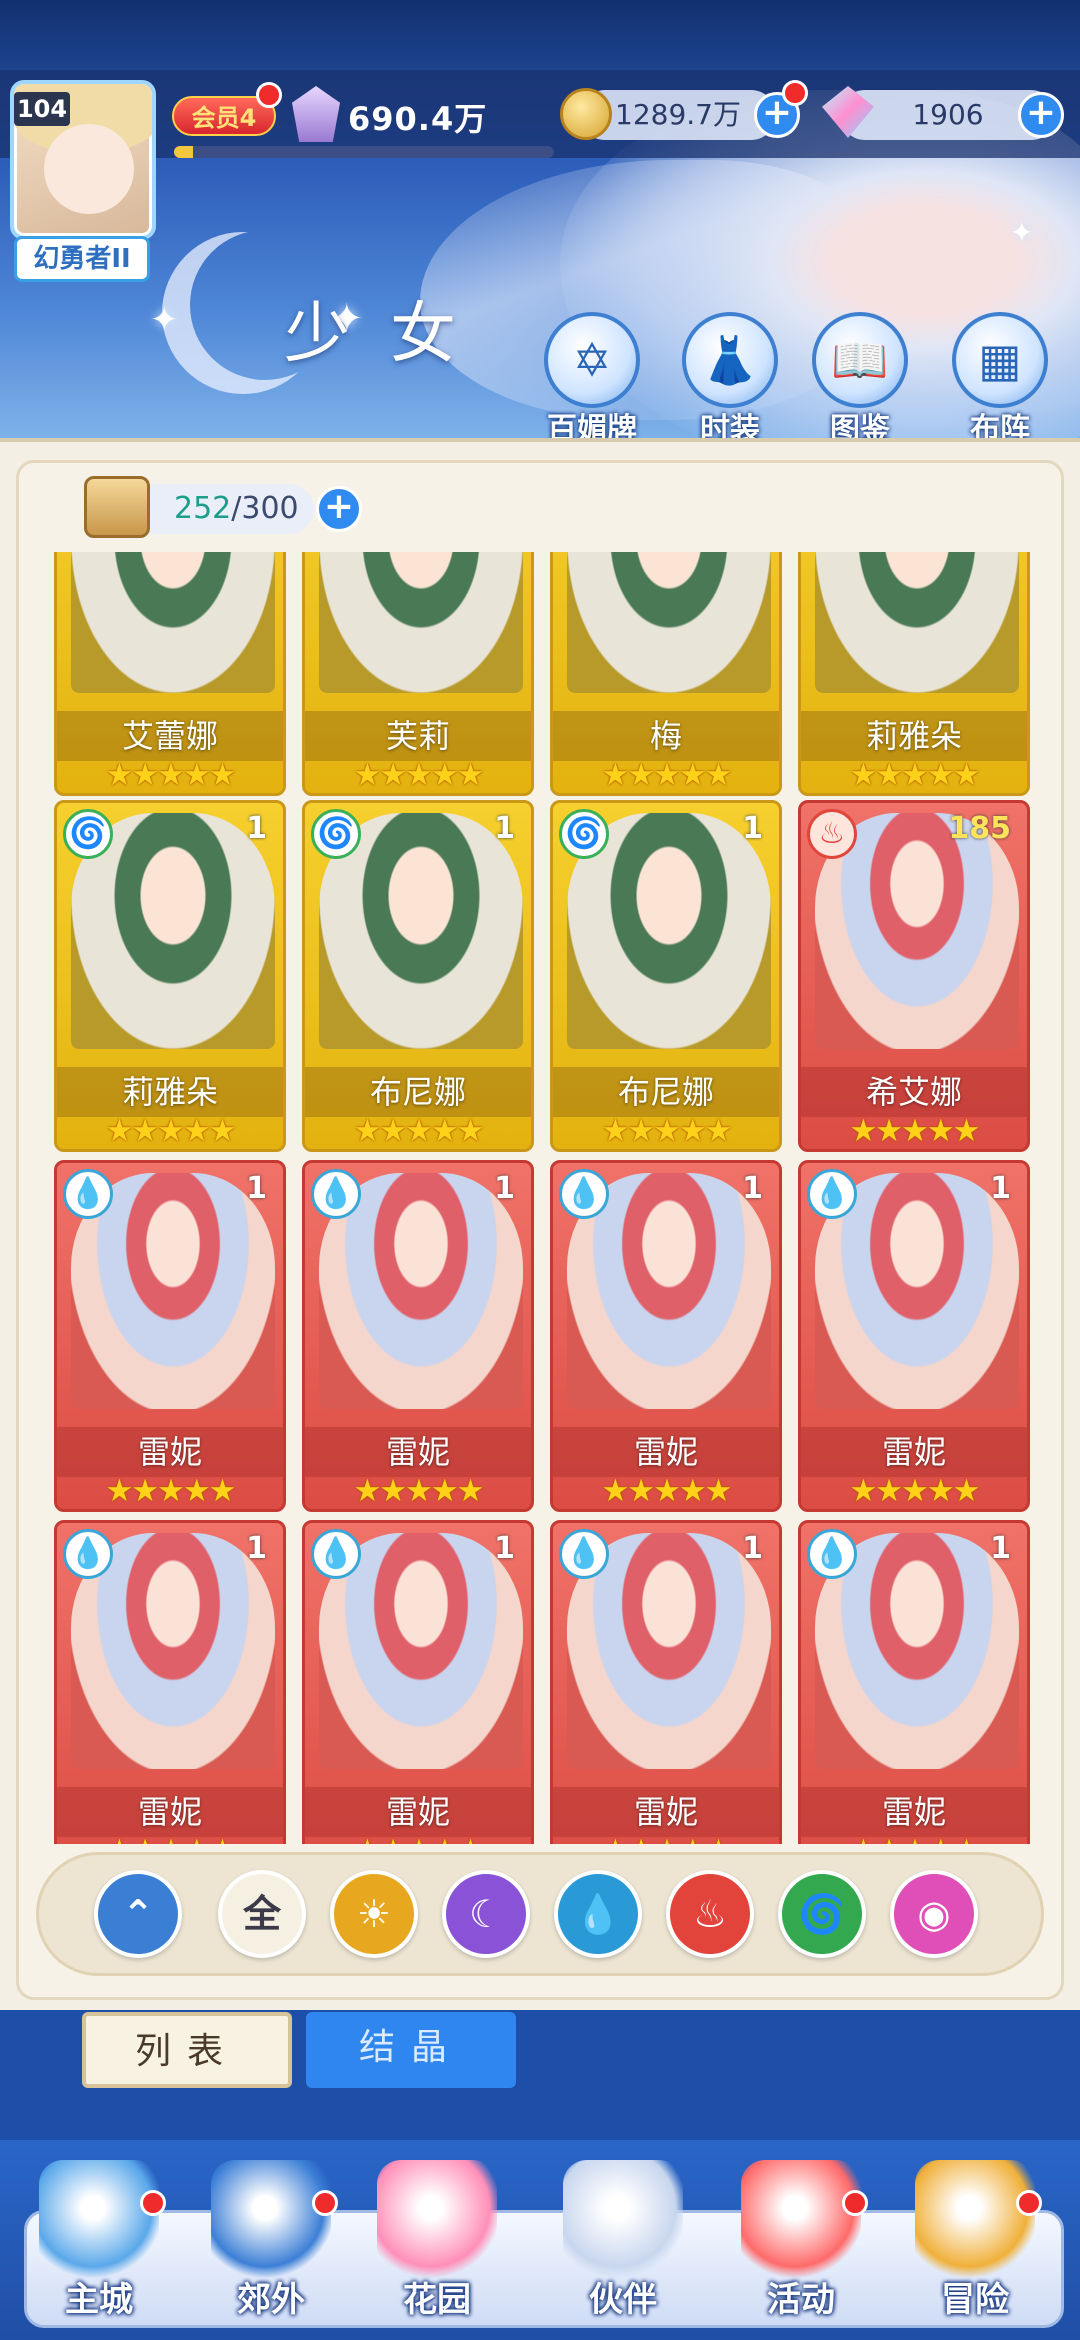  I want to click on filter-water-button: 💧, so click(598, 1914).